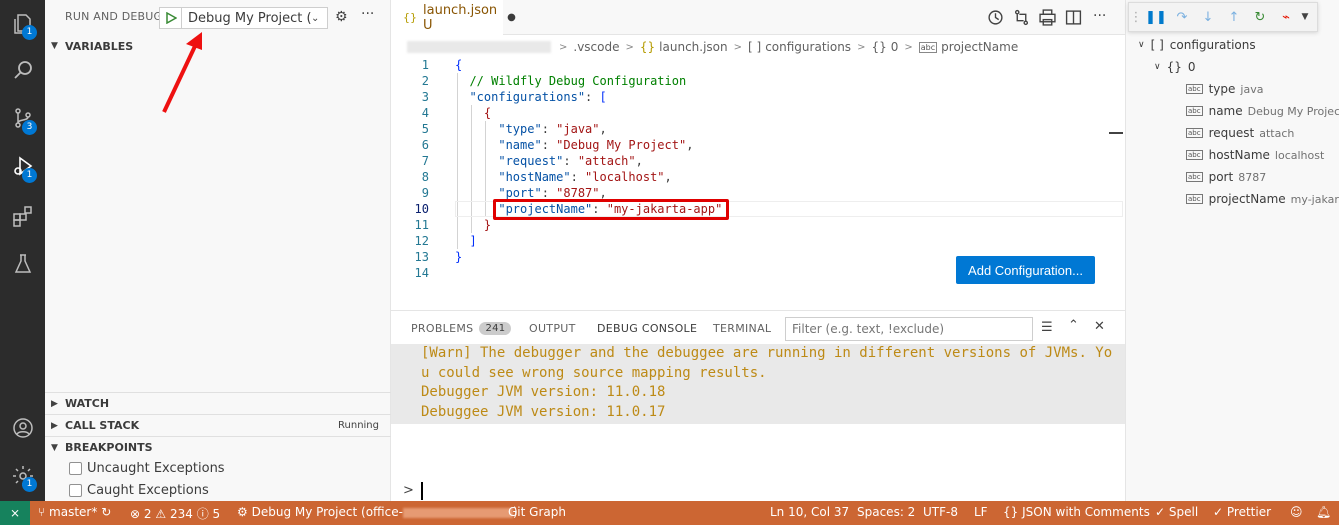 This screenshot has height=525, width=1339. What do you see at coordinates (1247, 199) in the screenshot?
I see `outline-key: projectName` at bounding box center [1247, 199].